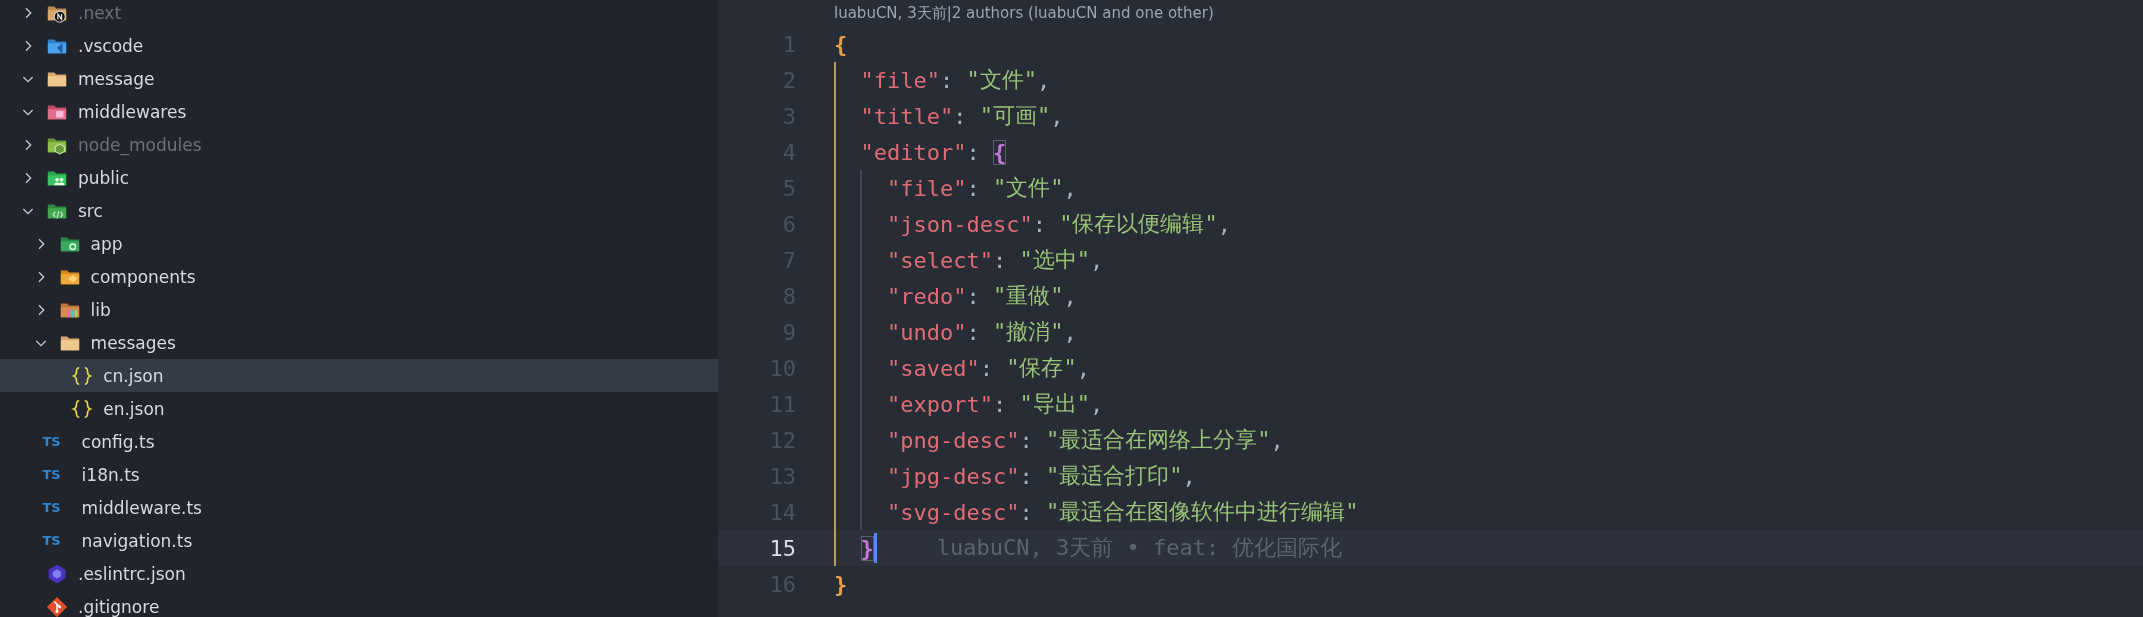  Describe the element at coordinates (359, 507) in the screenshot. I see `file-row: TS middleware.ts` at that location.